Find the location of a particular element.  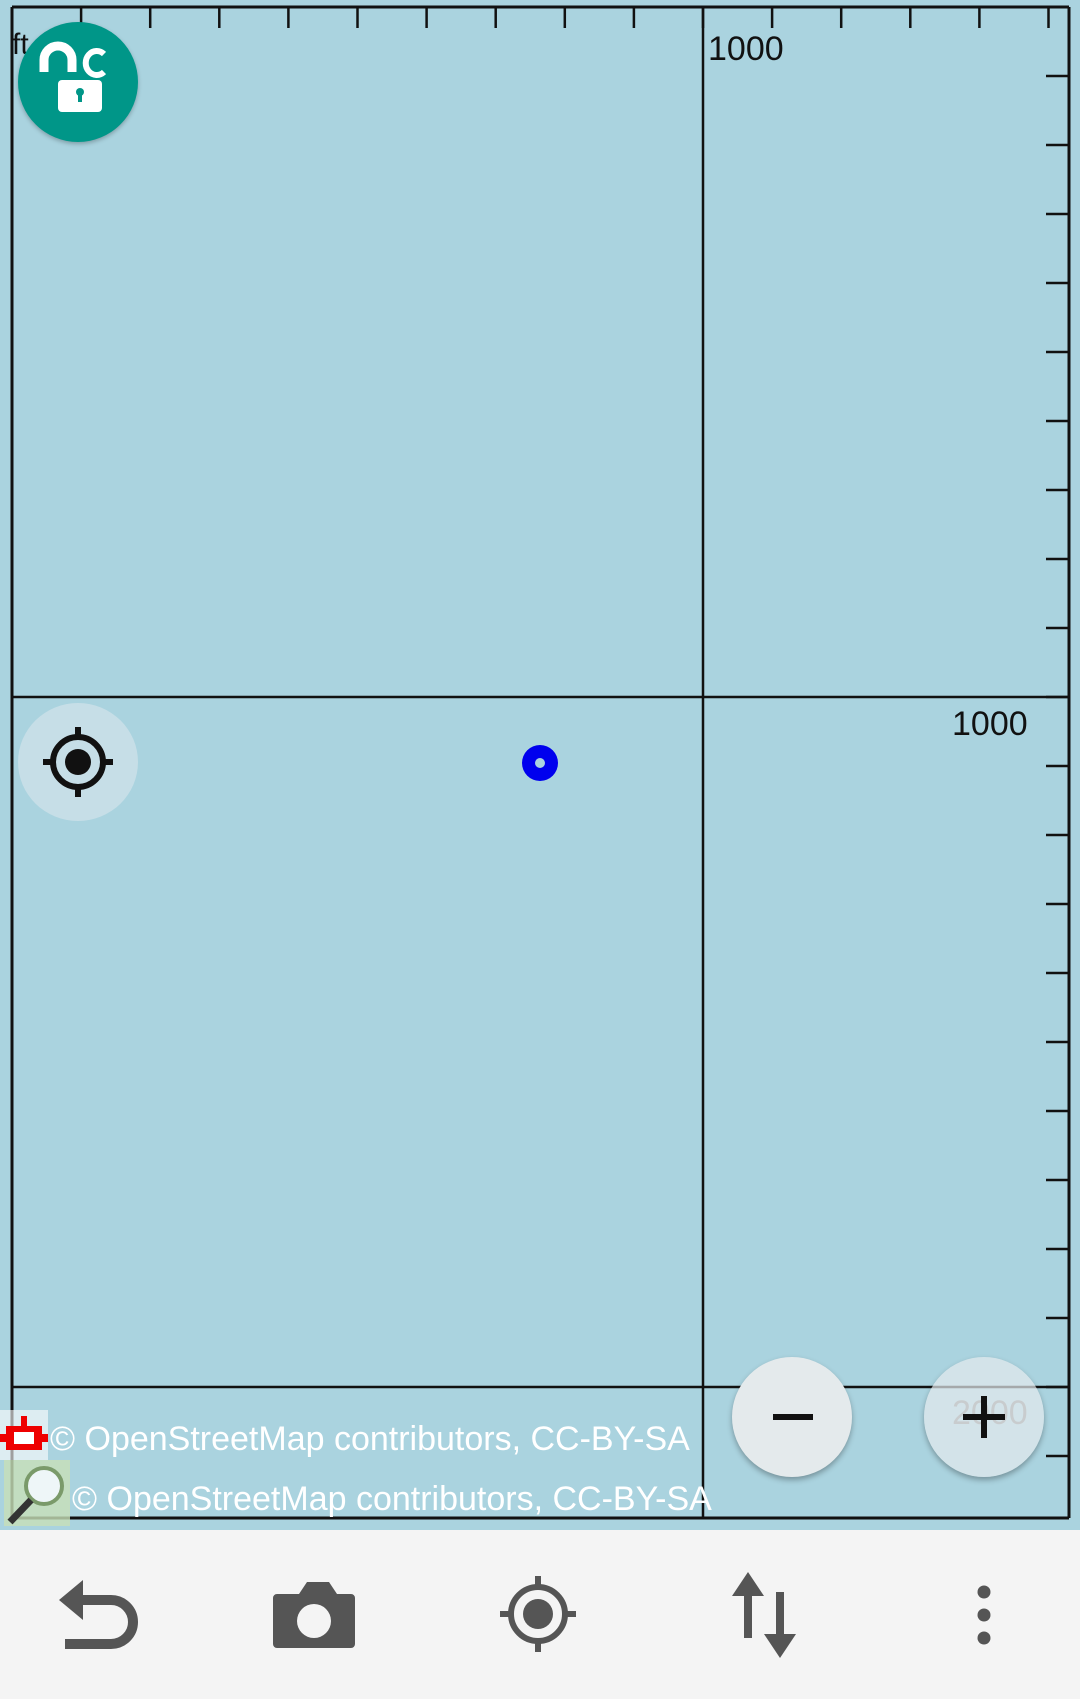

lock-open-icon is located at coordinates (73, 76).